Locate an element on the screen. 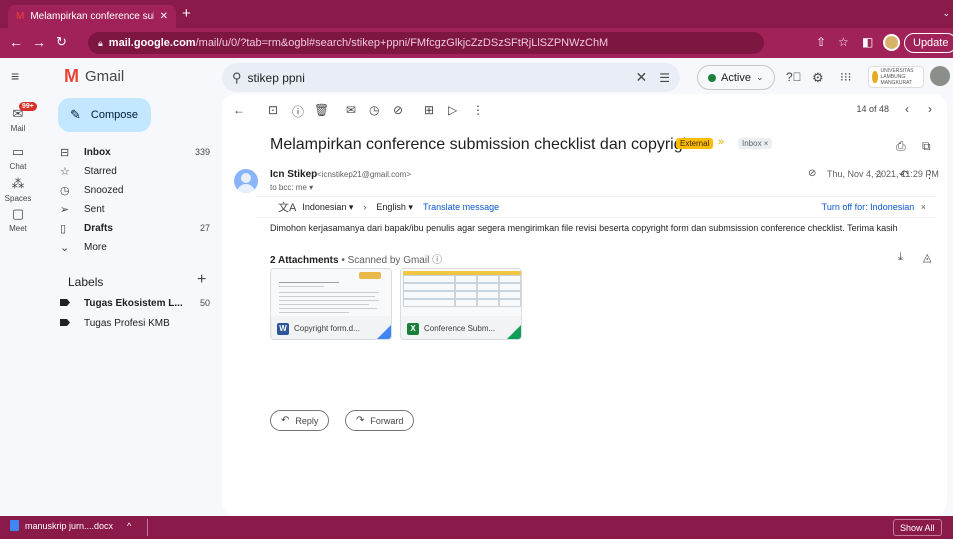 This screenshot has width=953, height=539. organization-name: UNIVERSITAS LAMBUNG MANGKURAT is located at coordinates (897, 77).